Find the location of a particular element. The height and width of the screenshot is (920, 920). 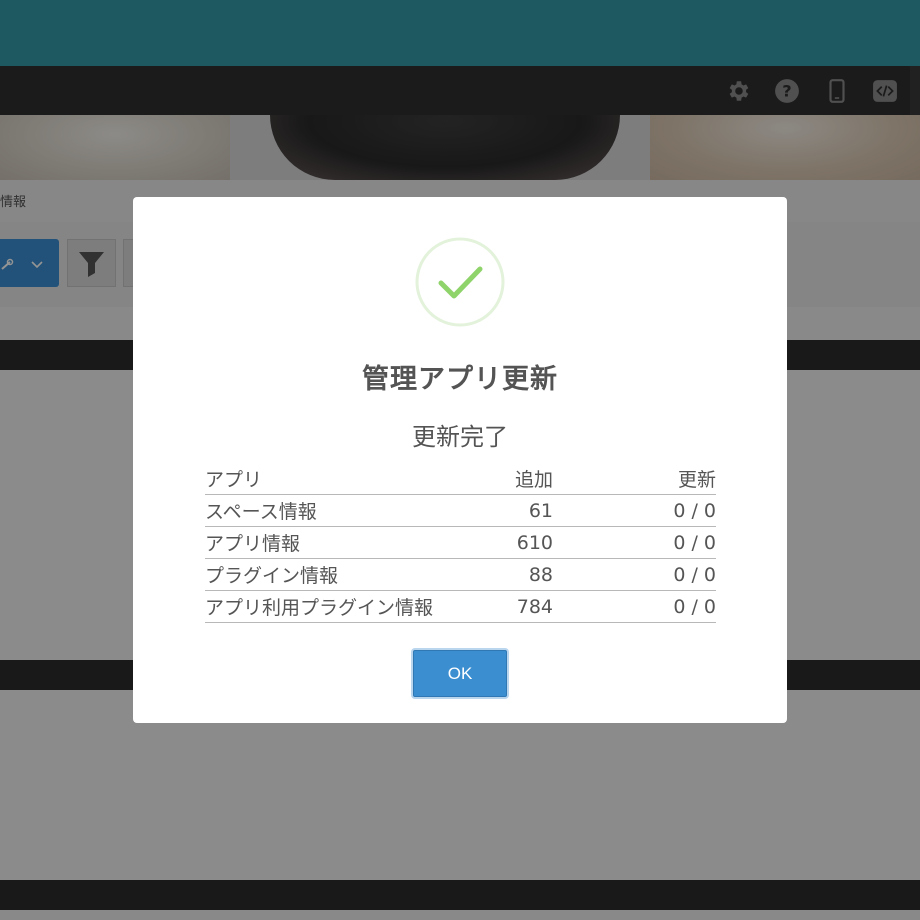

table-row: アプリ情報 610 0 / 0 is located at coordinates (460, 542).